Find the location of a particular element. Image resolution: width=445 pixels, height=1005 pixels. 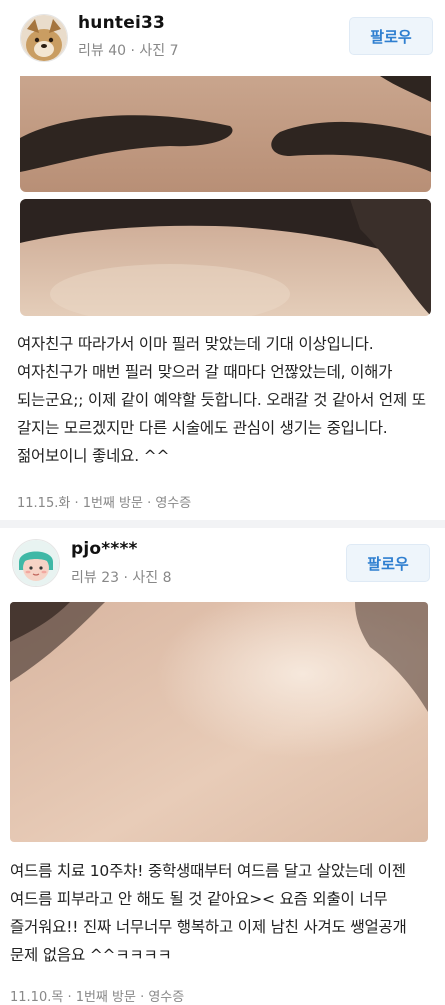

review-footer: 11.10.목 · 1번째 방문 · 영수증 is located at coordinates (97, 997).